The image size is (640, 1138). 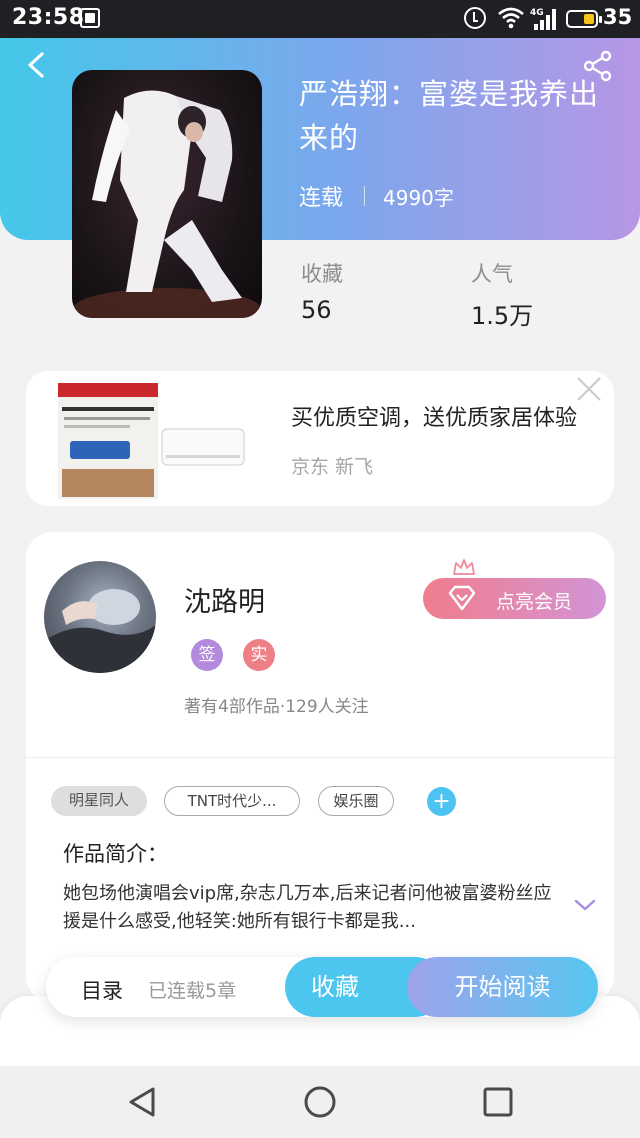 What do you see at coordinates (441, 801) in the screenshot?
I see `add-tag-button: +` at bounding box center [441, 801].